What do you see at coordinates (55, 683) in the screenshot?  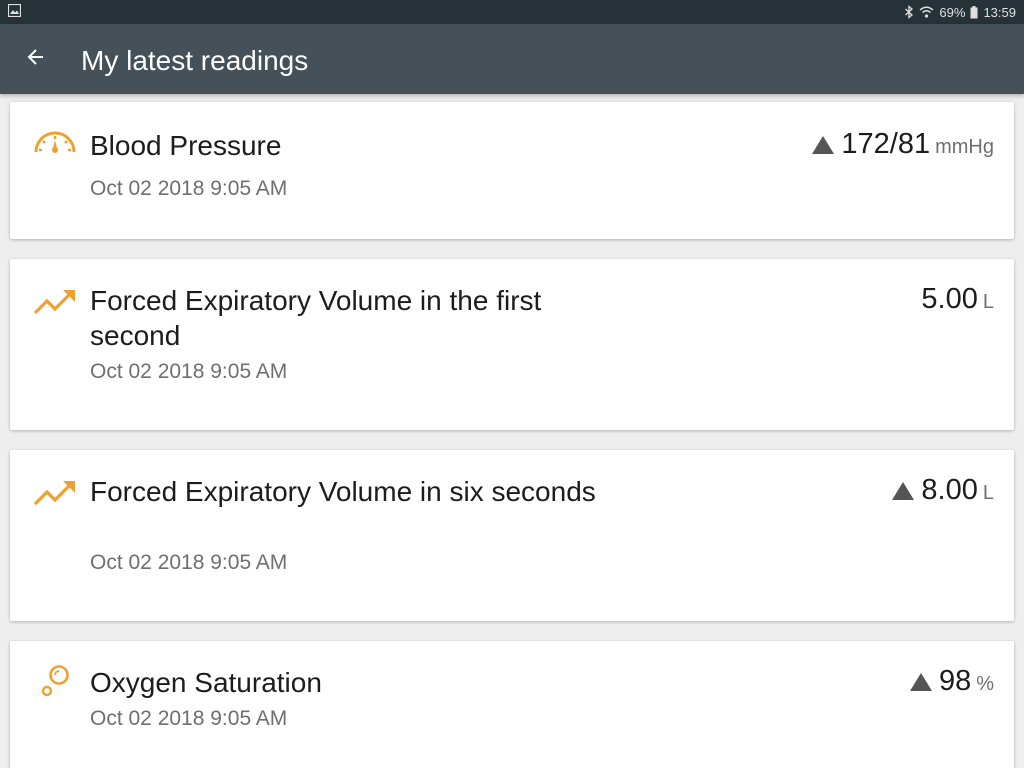 I see `bubbles-icon` at bounding box center [55, 683].